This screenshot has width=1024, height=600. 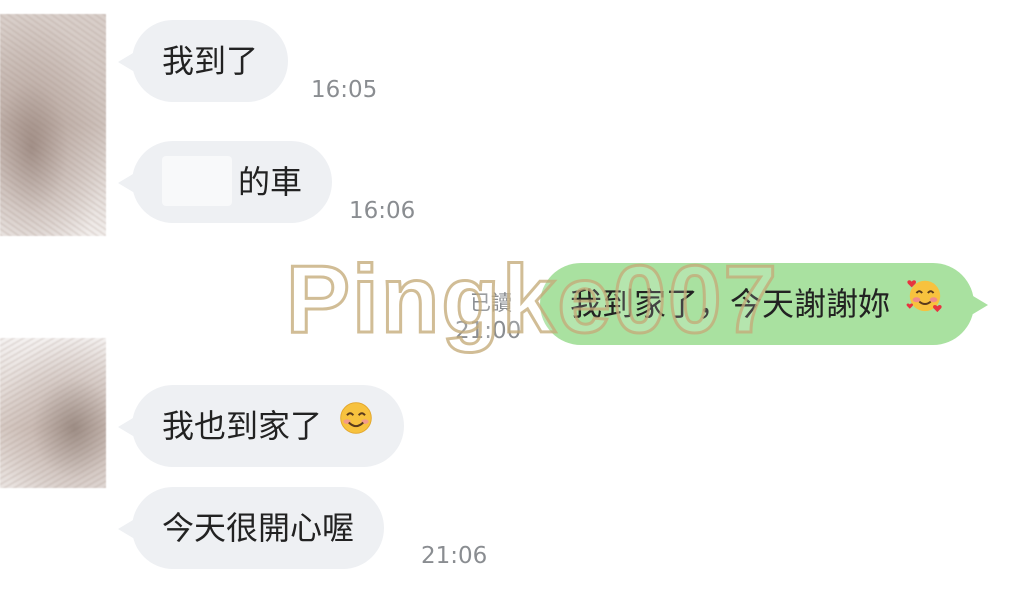 I want to click on message-bubble-incoming: 的車, so click(x=225, y=182).